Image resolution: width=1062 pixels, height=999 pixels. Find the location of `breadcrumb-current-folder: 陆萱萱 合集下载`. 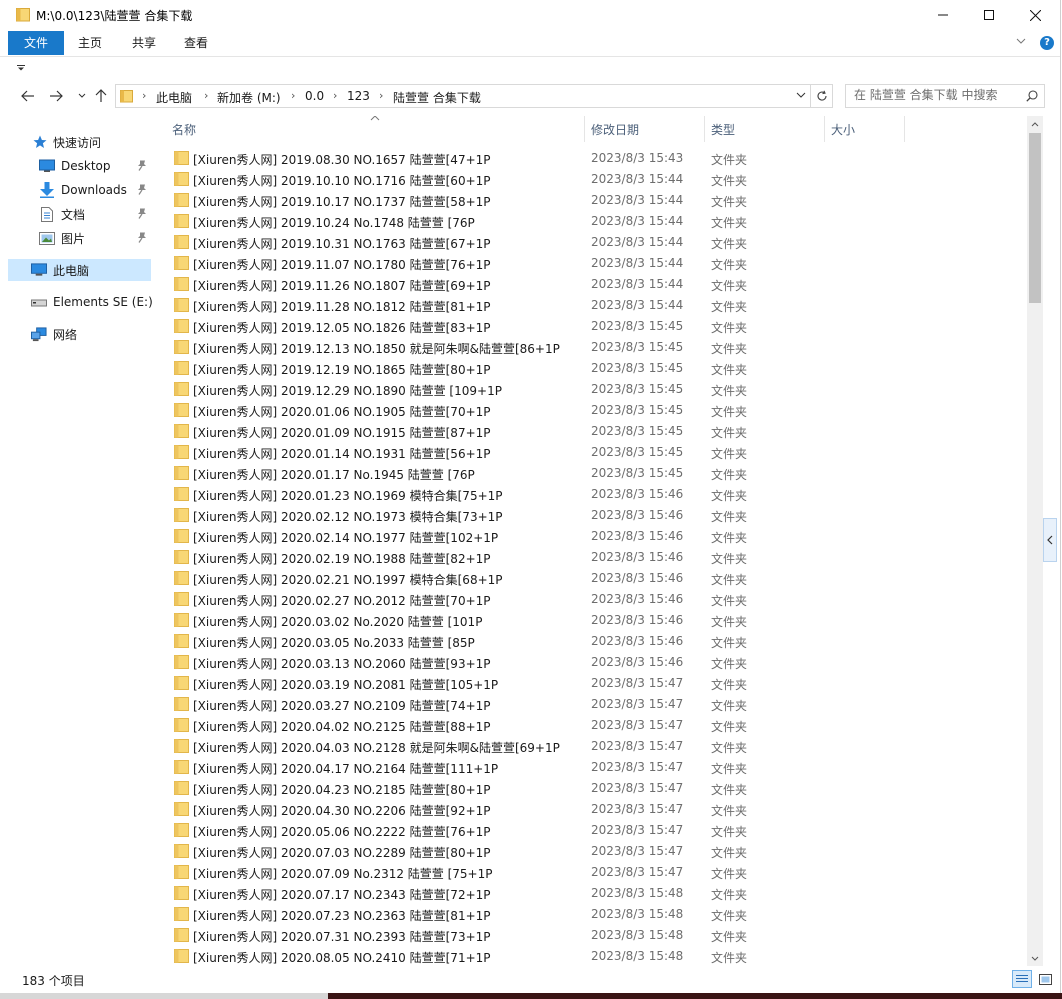

breadcrumb-current-folder: 陆萱萱 合集下载 is located at coordinates (437, 97).